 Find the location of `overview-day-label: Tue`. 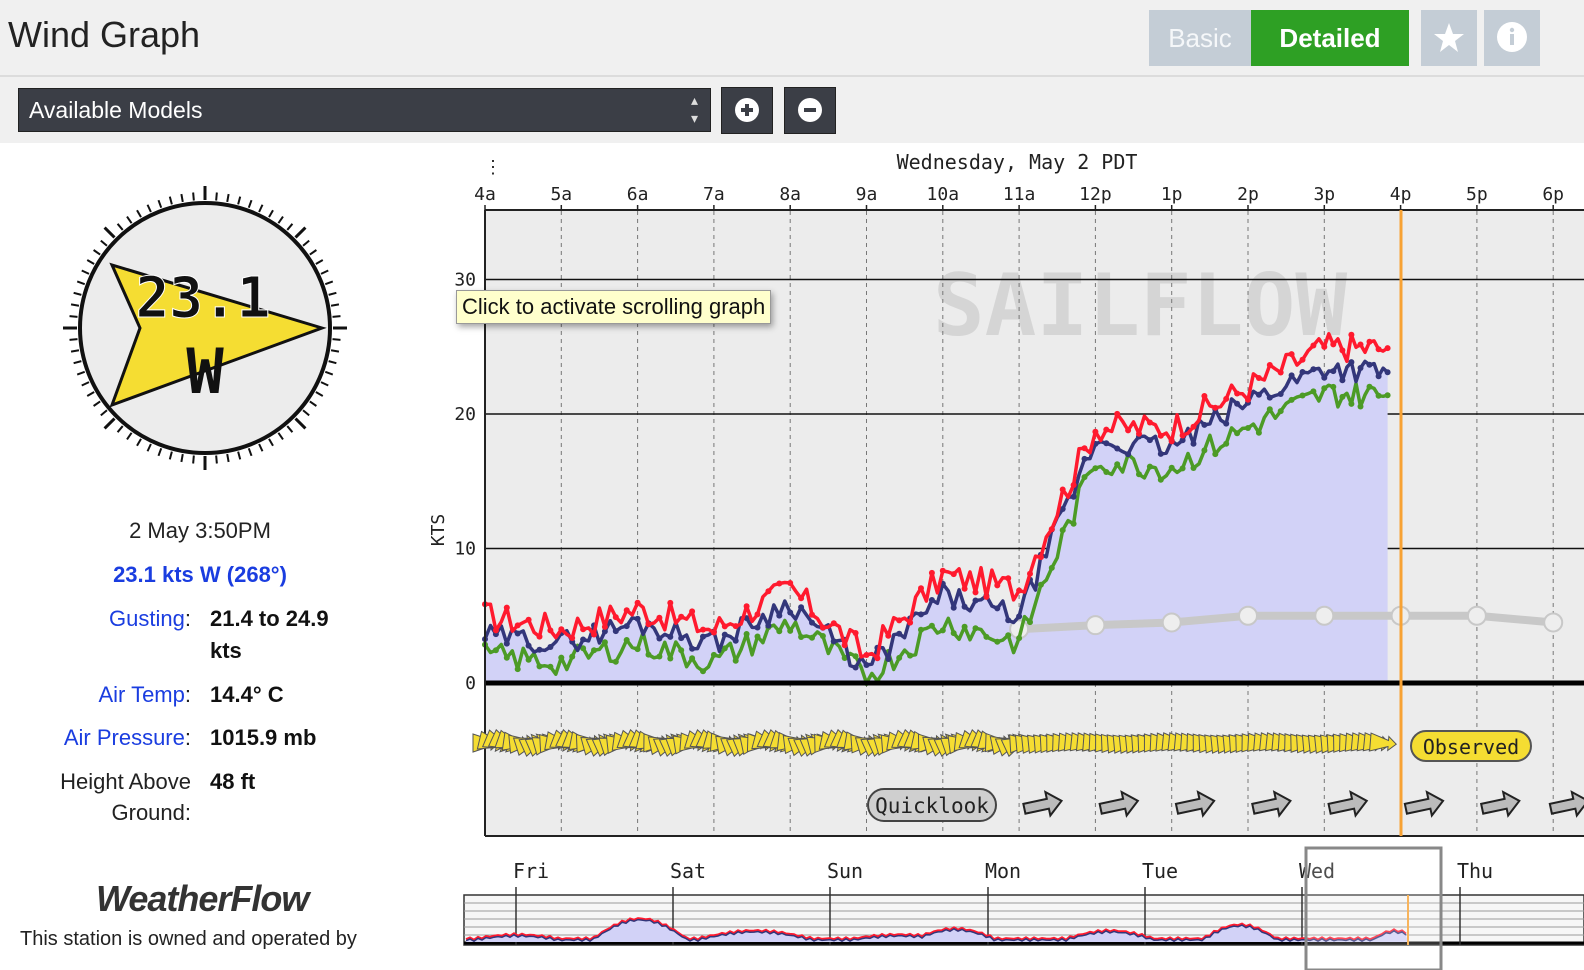

overview-day-label: Tue is located at coordinates (1160, 871).